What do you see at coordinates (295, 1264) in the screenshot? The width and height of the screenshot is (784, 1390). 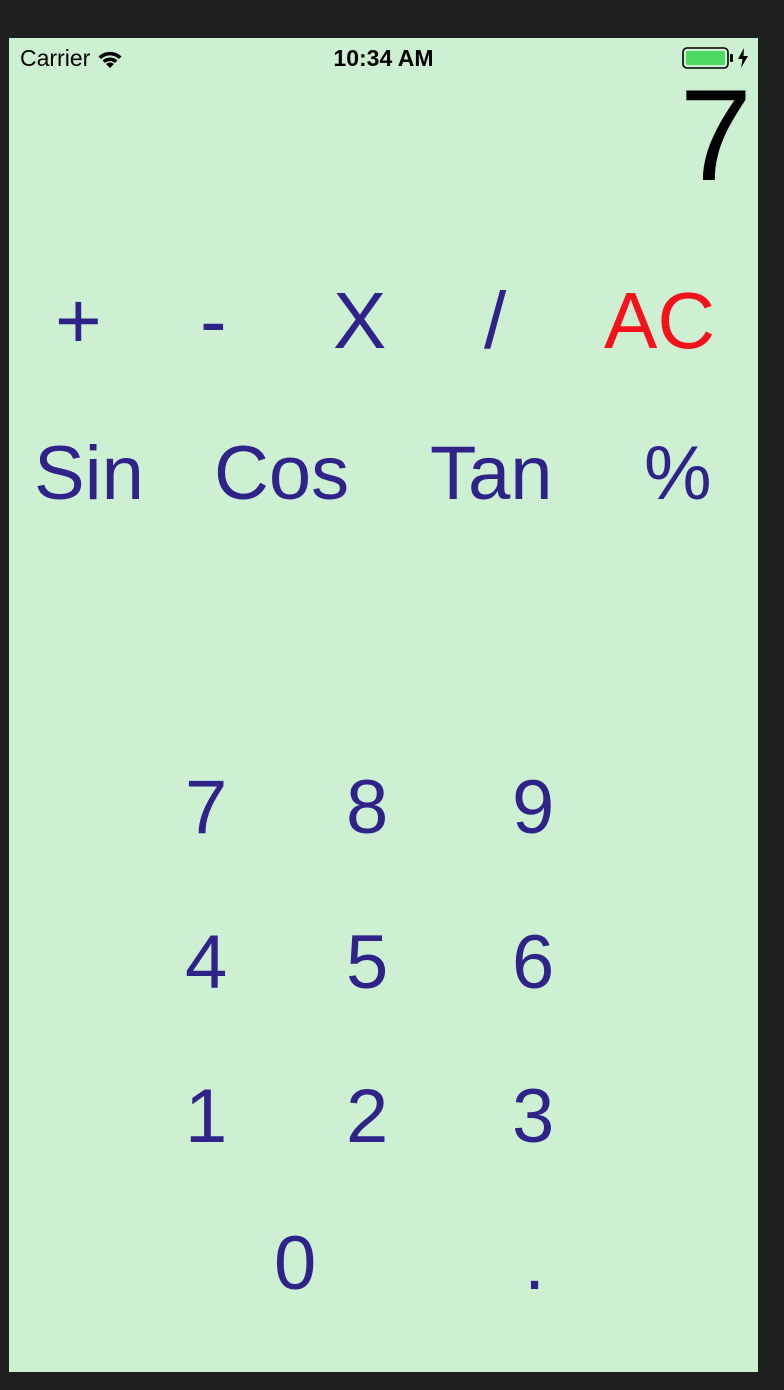 I see `digit-0-button: 0` at bounding box center [295, 1264].